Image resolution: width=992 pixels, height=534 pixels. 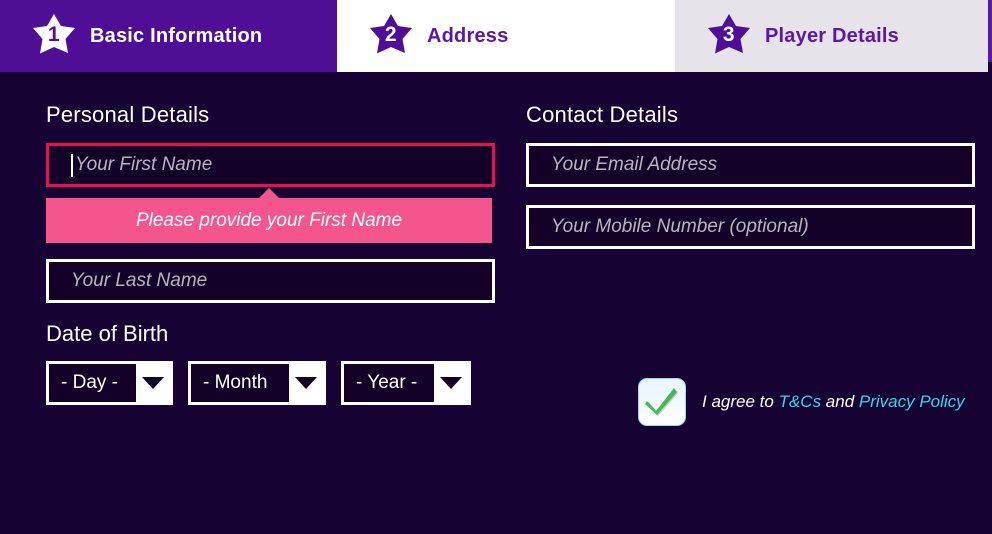 I want to click on tab-address: 2 Address, so click(x=506, y=36).